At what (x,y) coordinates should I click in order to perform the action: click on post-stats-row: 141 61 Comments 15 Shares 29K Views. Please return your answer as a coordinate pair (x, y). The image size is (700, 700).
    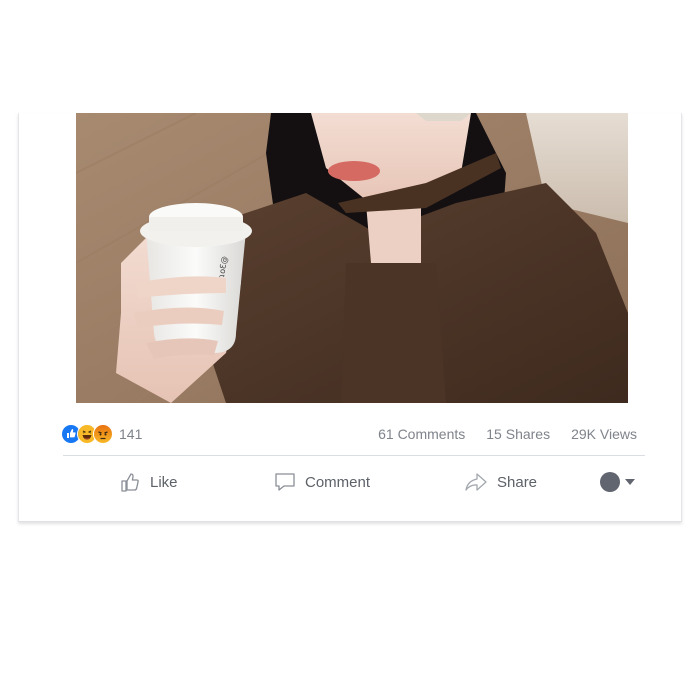
    Looking at the image, I should click on (349, 434).